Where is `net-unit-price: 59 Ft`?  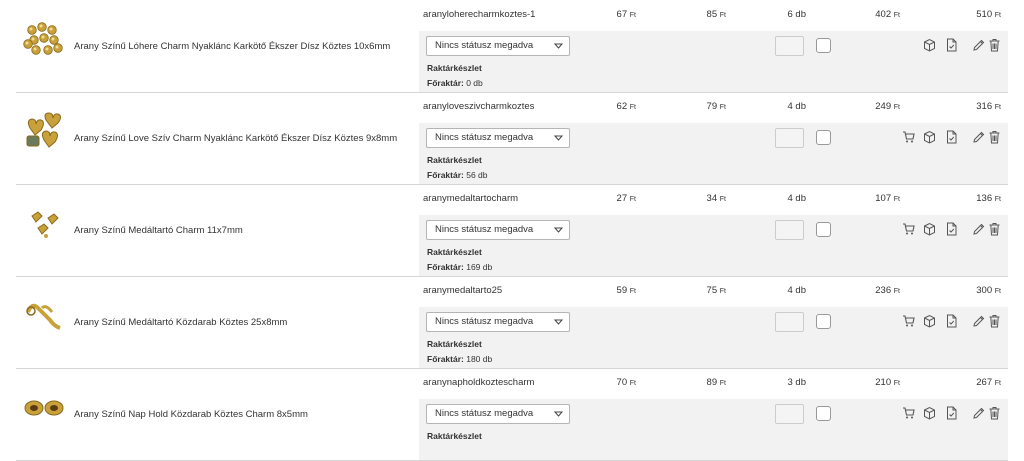 net-unit-price: 59 Ft is located at coordinates (626, 290).